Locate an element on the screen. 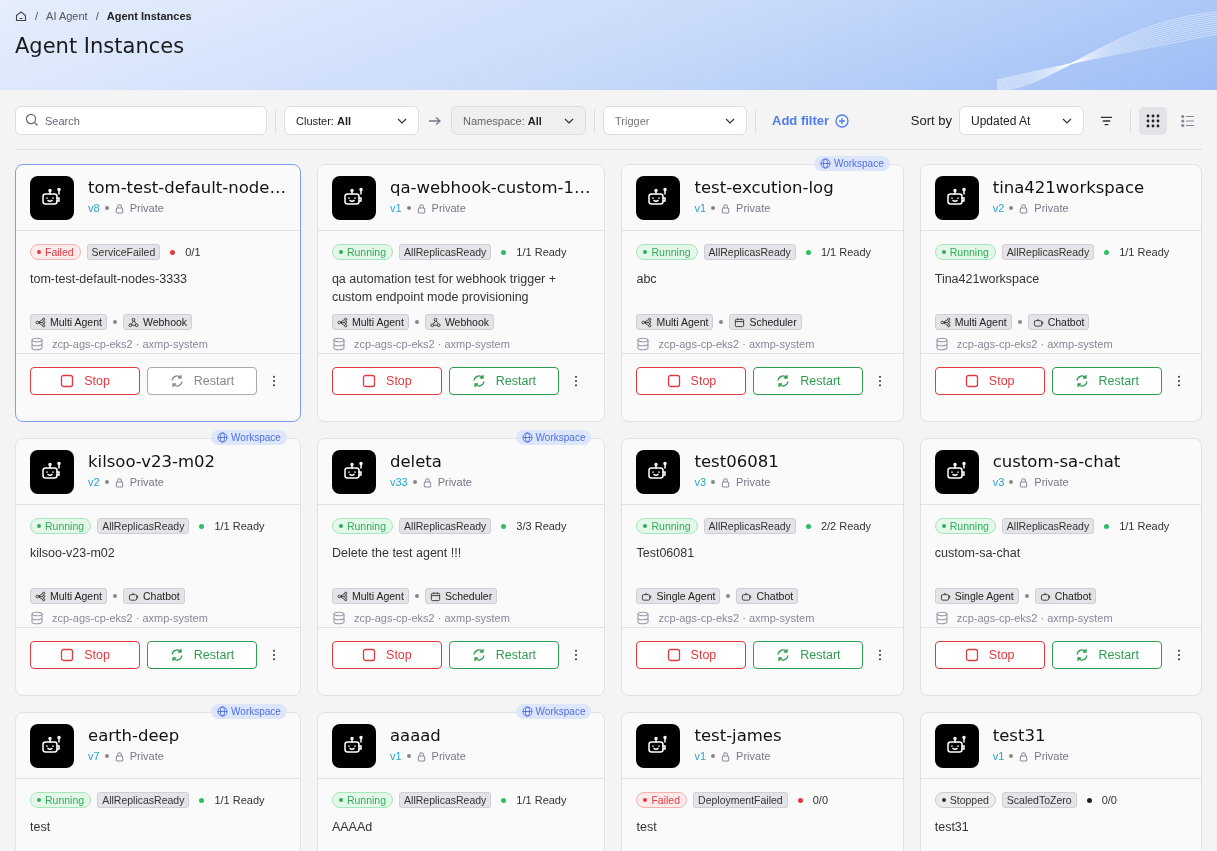 This screenshot has height=851, width=1217. search-field: Search is located at coordinates (141, 120).